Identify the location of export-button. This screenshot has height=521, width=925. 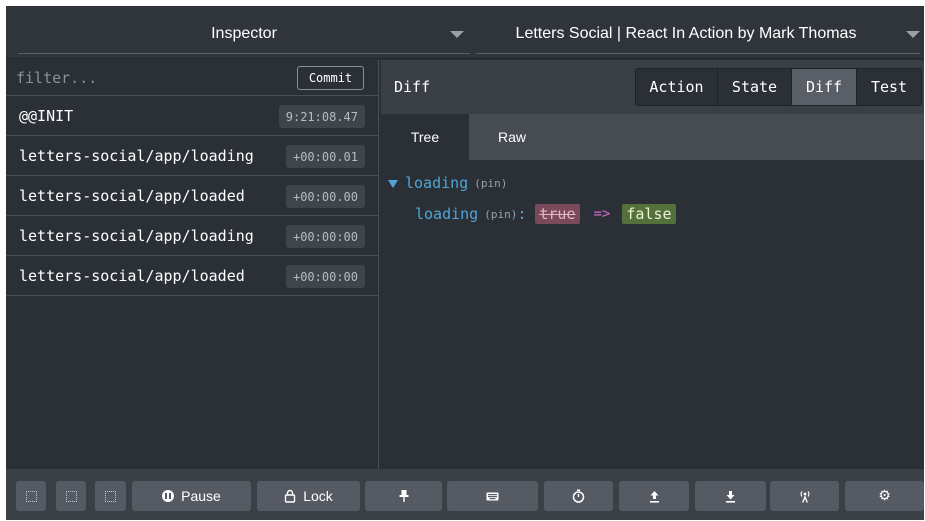
(730, 496).